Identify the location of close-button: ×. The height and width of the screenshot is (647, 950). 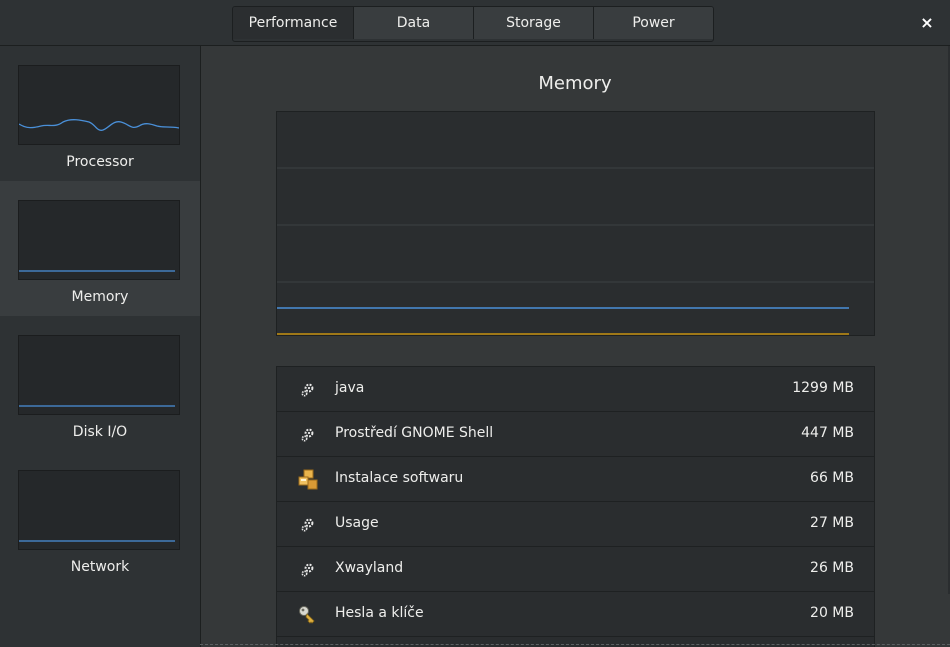
(927, 22).